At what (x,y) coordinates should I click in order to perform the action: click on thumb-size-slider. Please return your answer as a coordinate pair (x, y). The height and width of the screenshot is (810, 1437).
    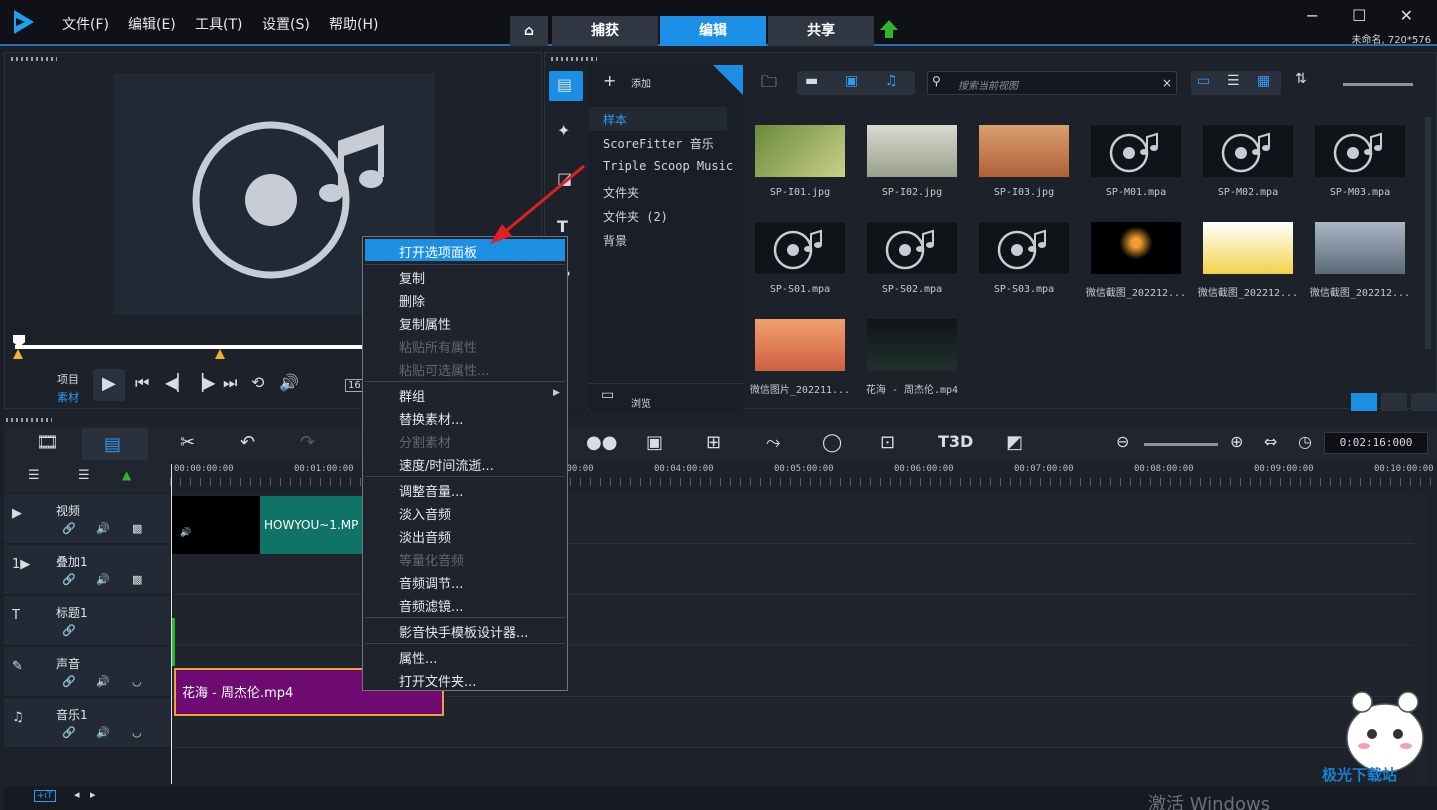
    Looking at the image, I should click on (1378, 84).